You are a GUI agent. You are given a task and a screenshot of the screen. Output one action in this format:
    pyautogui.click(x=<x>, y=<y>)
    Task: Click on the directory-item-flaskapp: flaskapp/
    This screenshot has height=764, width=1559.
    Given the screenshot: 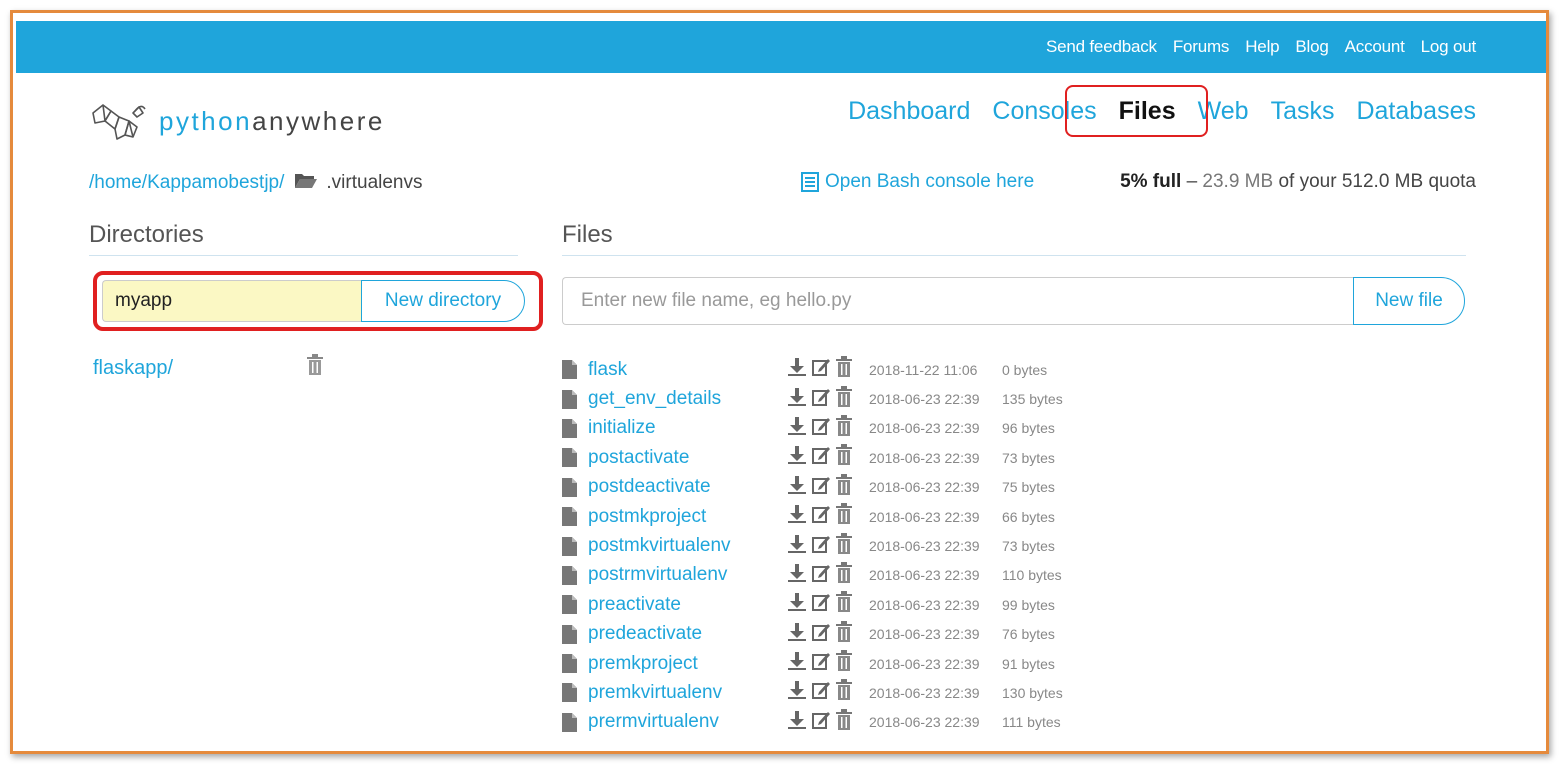 What is the action you would take?
    pyautogui.click(x=133, y=368)
    